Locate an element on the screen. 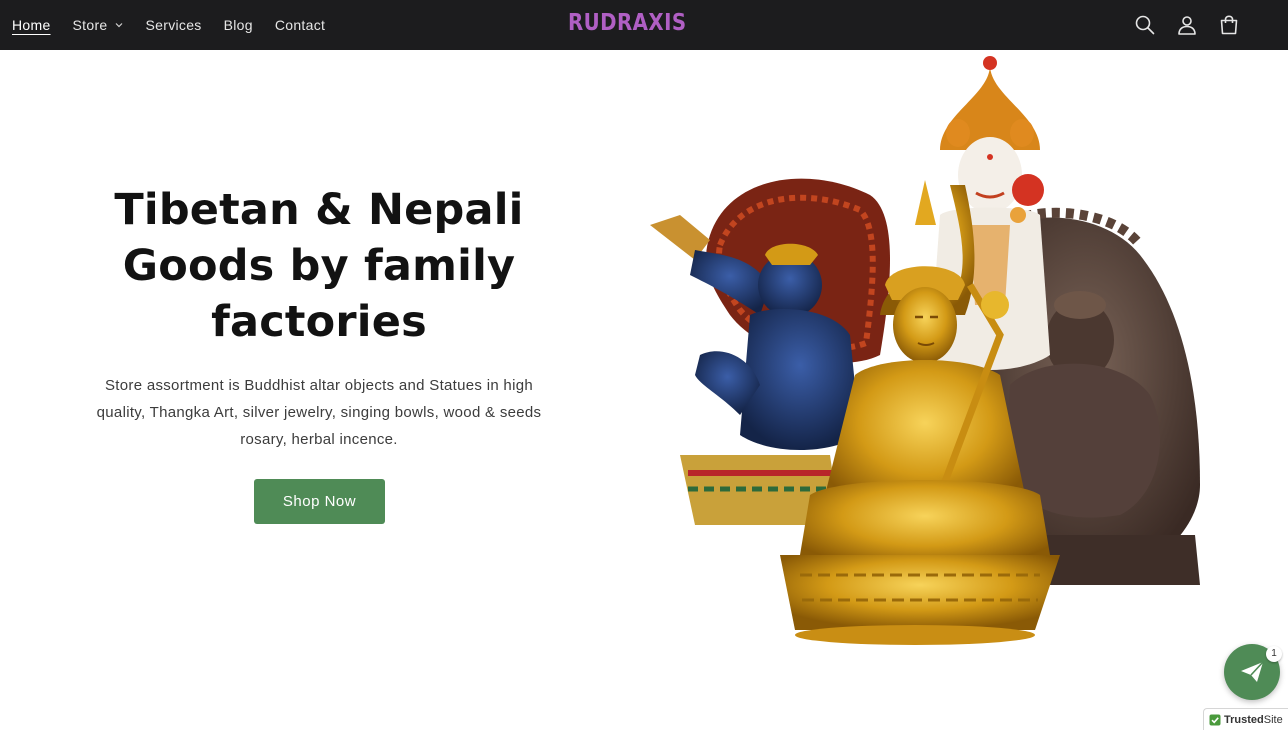 The width and height of the screenshot is (1288, 730). trusted-badge-rest: Site is located at coordinates (1273, 719).